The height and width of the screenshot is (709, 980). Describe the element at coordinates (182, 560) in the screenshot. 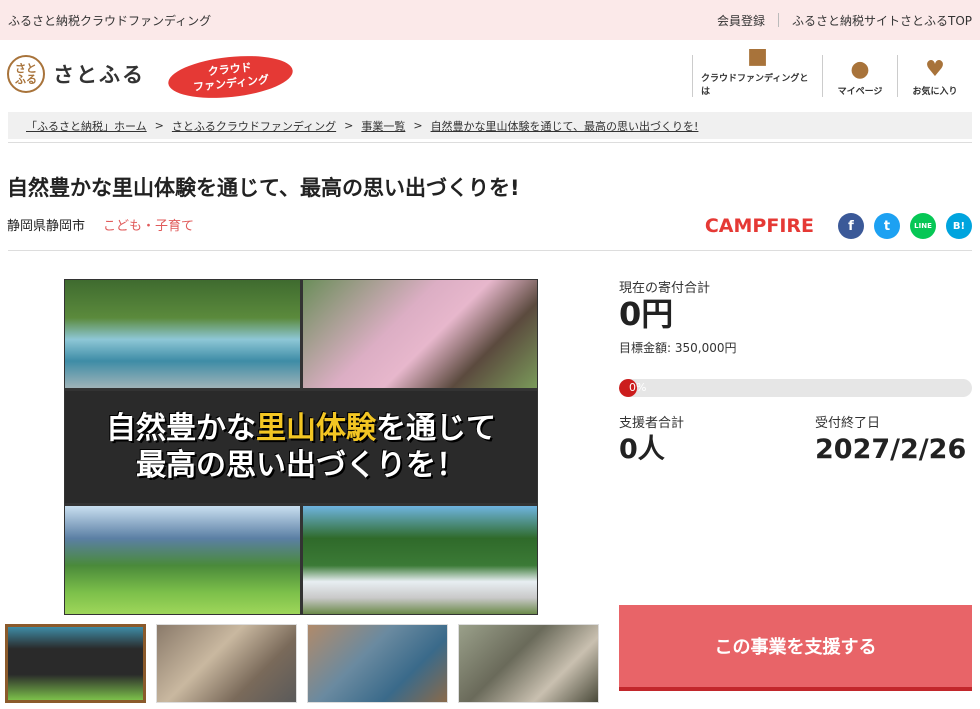

I see `tea-field-photo` at that location.